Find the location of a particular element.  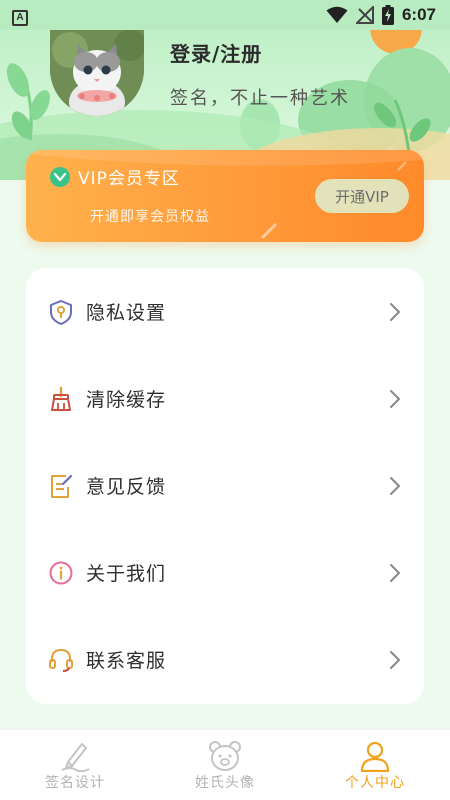

tab-label: 签名设计 is located at coordinates (75, 783).